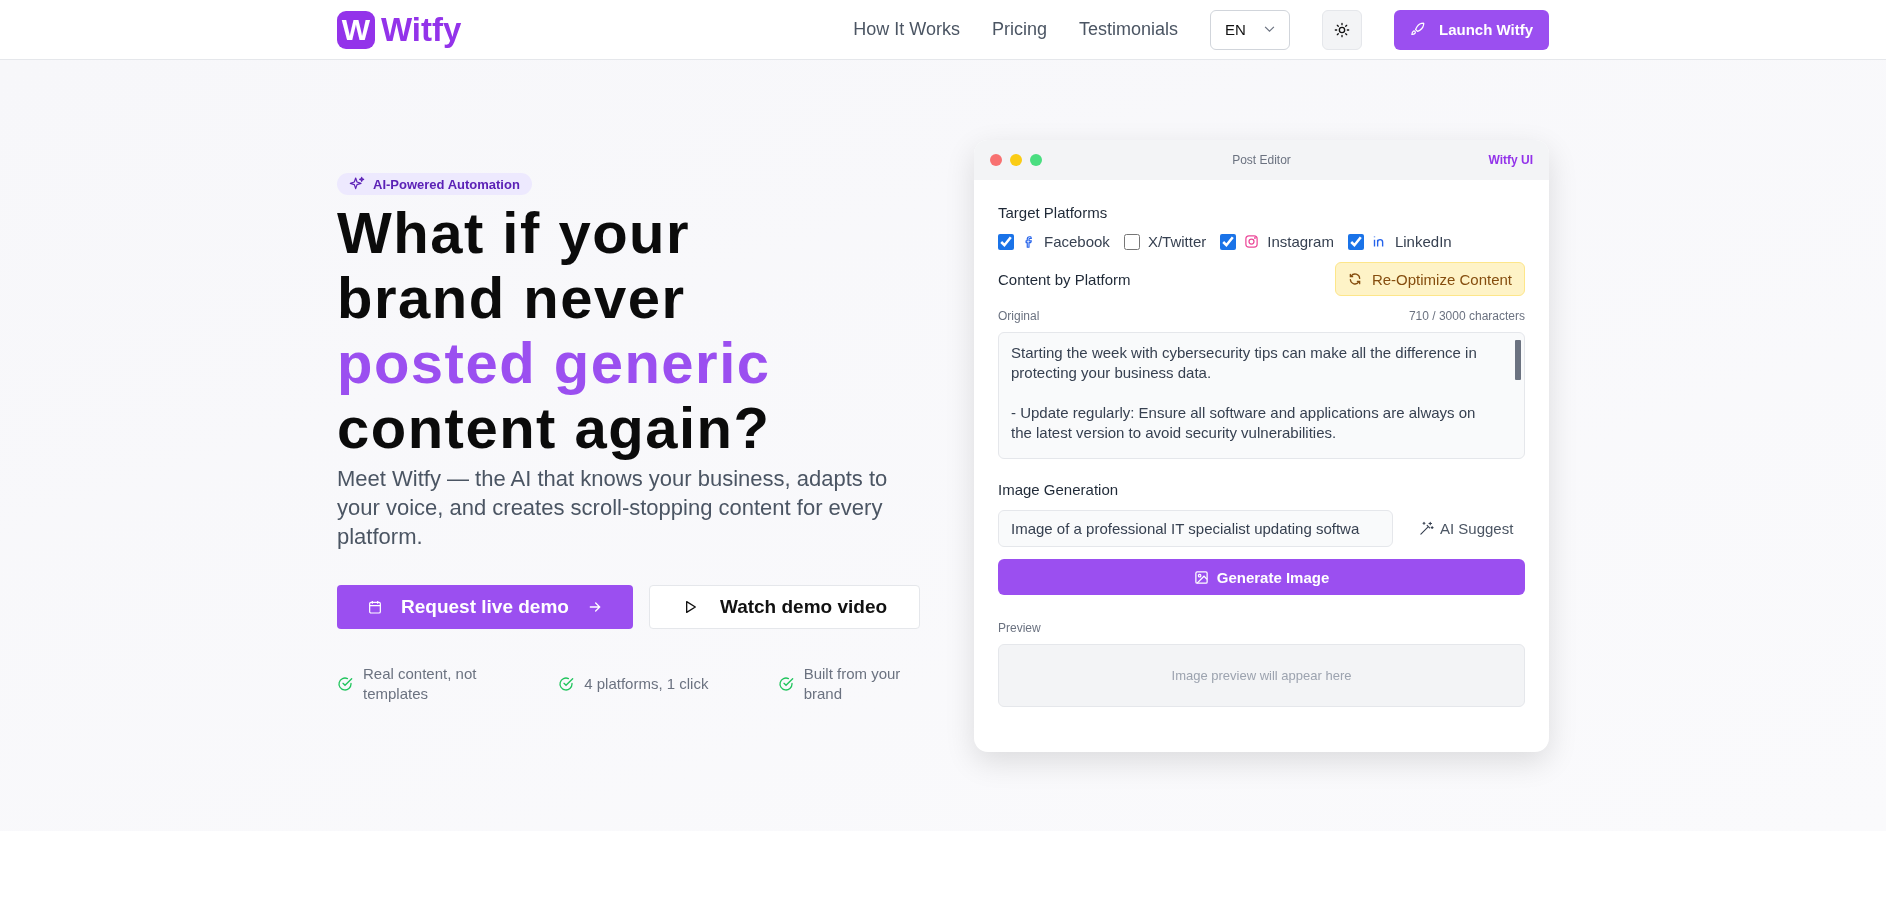 This screenshot has height=918, width=1886. I want to click on character-count: 710 / 3000 characters, so click(1466, 316).